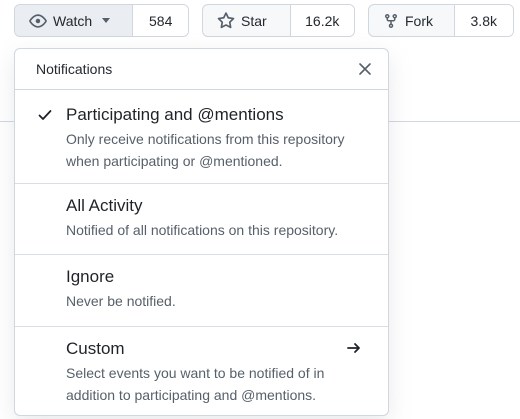 The width and height of the screenshot is (520, 419). I want to click on star-button-group: Star 16.2k, so click(278, 20).